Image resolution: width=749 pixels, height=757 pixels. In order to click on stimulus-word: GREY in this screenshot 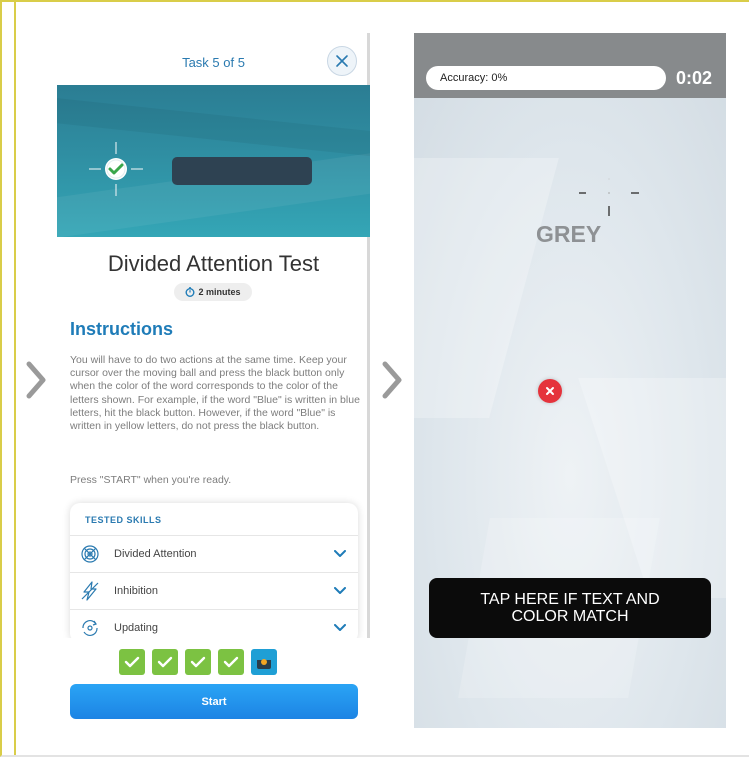, I will do `click(569, 234)`.